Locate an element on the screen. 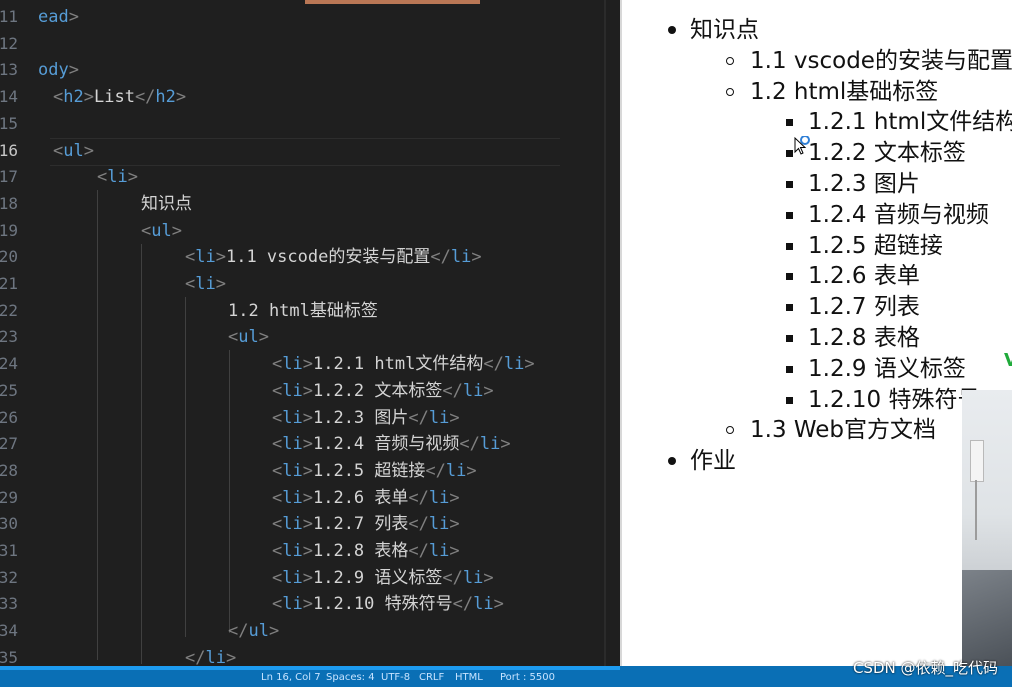 The width and height of the screenshot is (1012, 687). language-mode: HTML is located at coordinates (469, 678).